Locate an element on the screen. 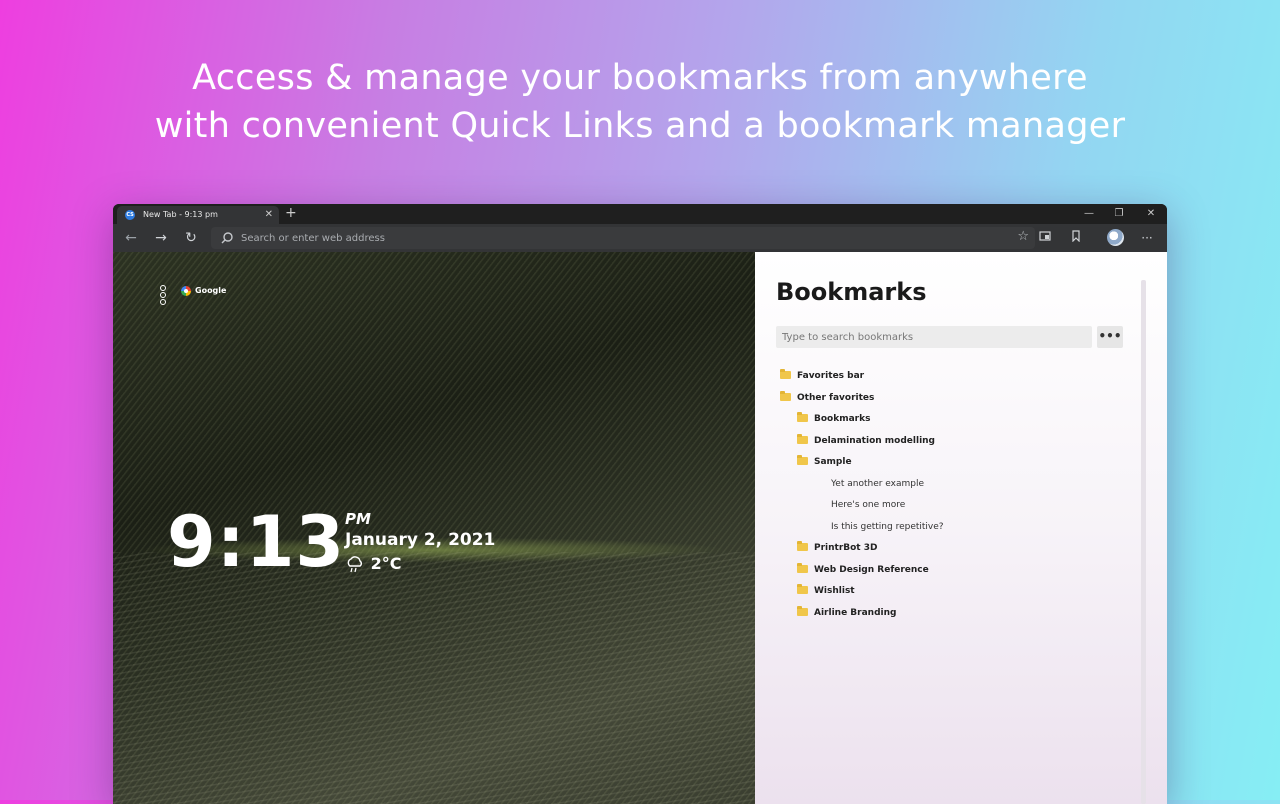  bookmark-folder: Web Design Reference is located at coordinates (863, 570).